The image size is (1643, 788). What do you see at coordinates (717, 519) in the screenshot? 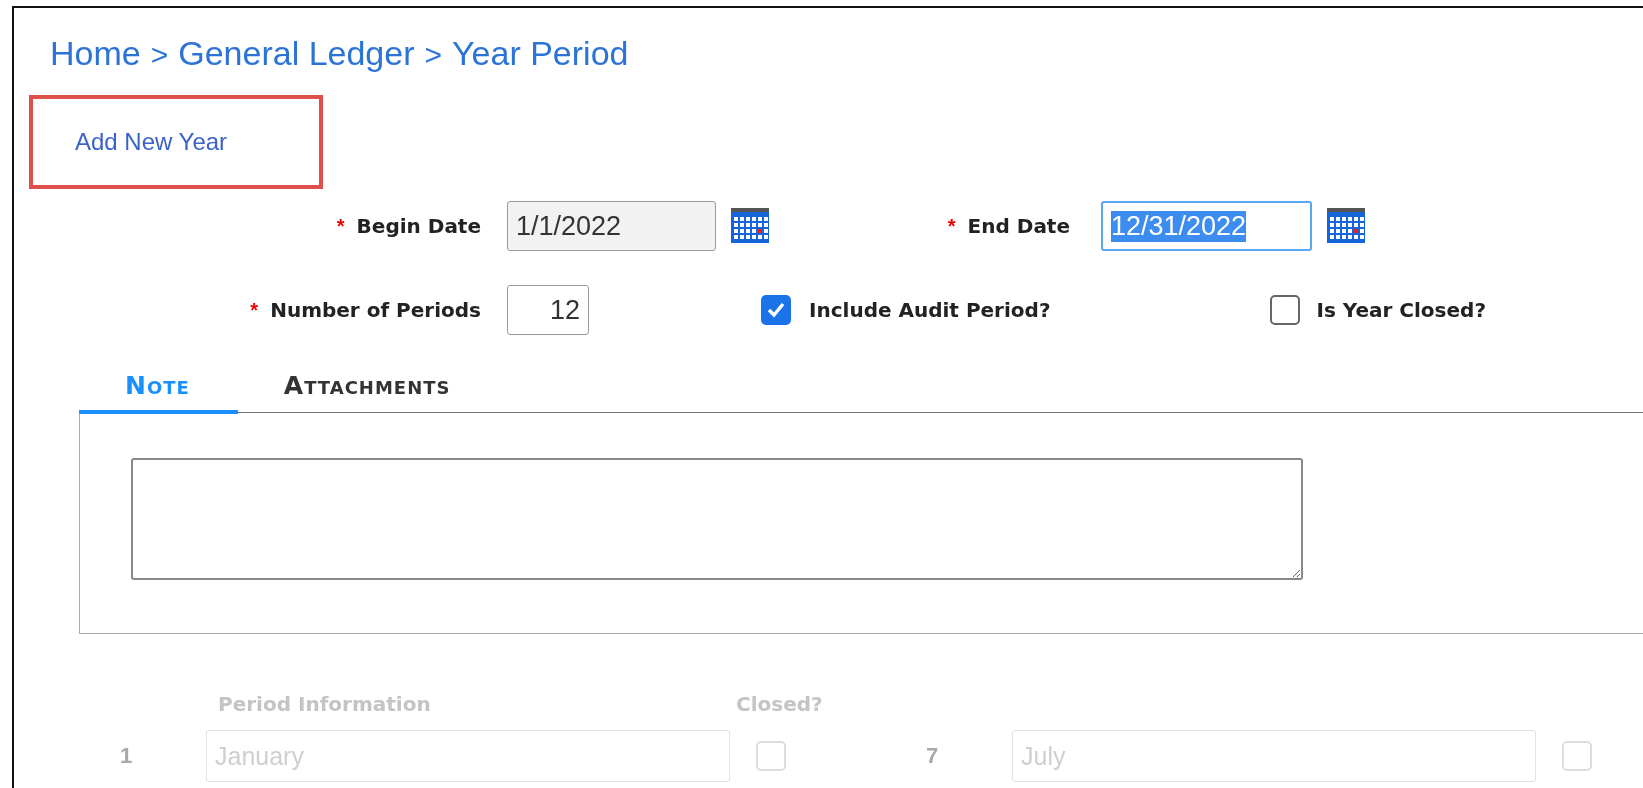
I see `note-field` at bounding box center [717, 519].